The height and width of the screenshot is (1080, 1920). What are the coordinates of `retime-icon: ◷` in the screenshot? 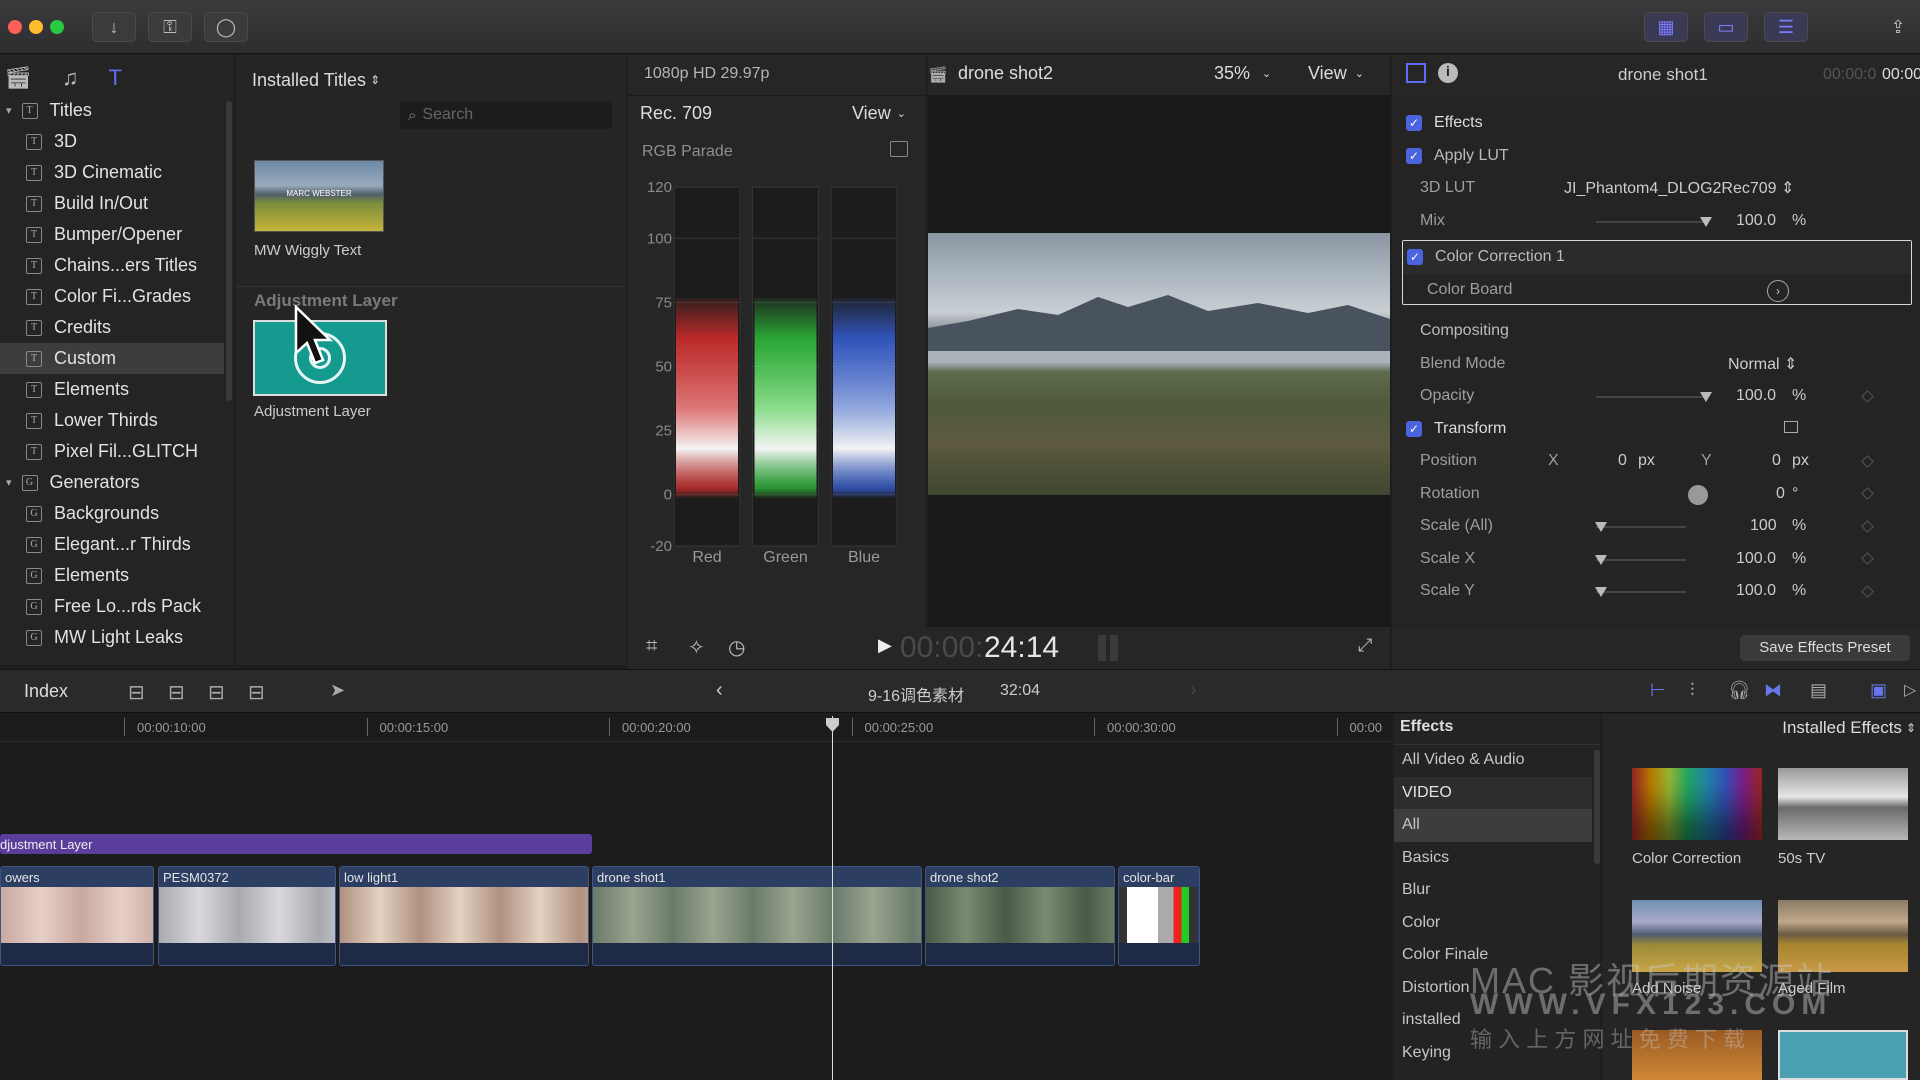 It's located at (736, 647).